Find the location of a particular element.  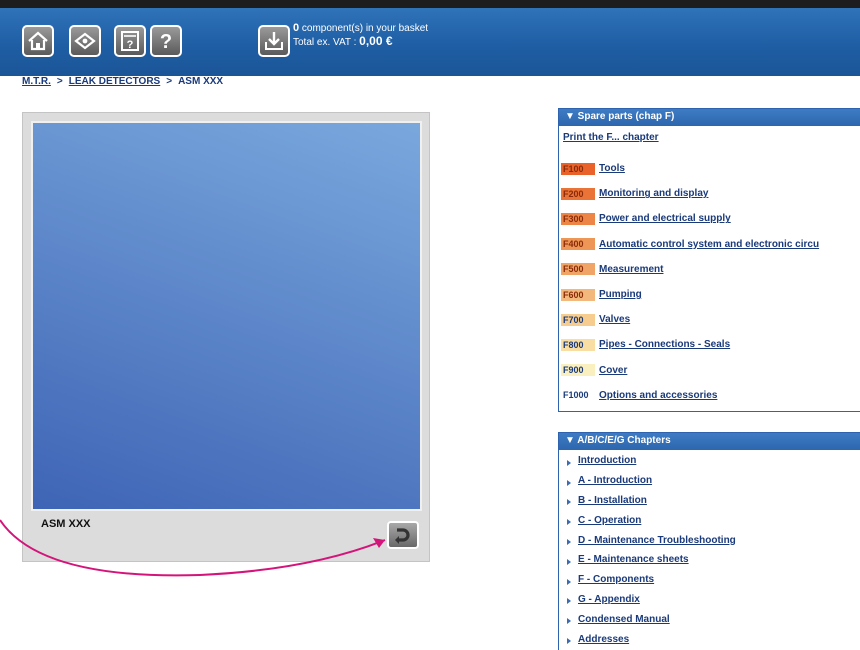

spare-part-code: F200 is located at coordinates (578, 193).